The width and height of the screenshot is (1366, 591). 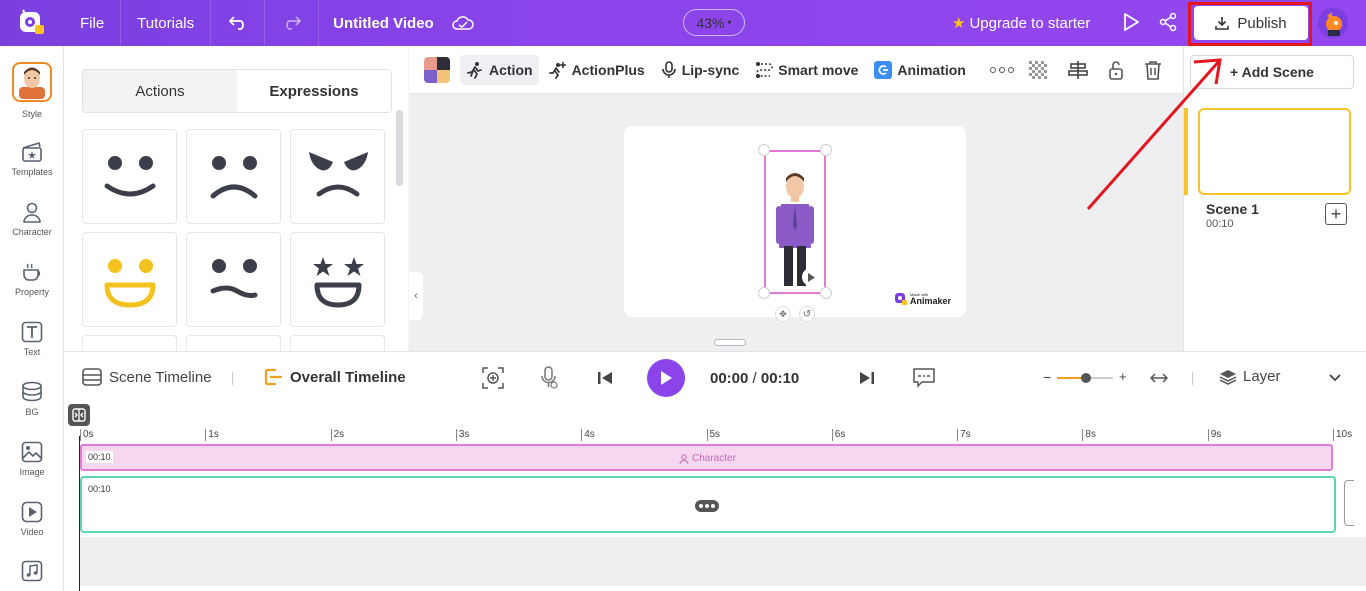 What do you see at coordinates (605, 378) in the screenshot?
I see `skip-back-icon` at bounding box center [605, 378].